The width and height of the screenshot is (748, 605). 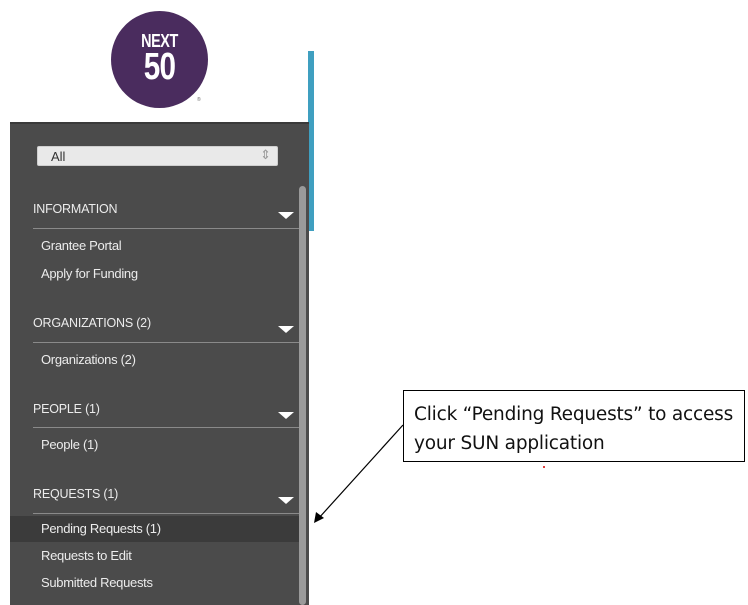 What do you see at coordinates (359, 473) in the screenshot?
I see `callout-arrow` at bounding box center [359, 473].